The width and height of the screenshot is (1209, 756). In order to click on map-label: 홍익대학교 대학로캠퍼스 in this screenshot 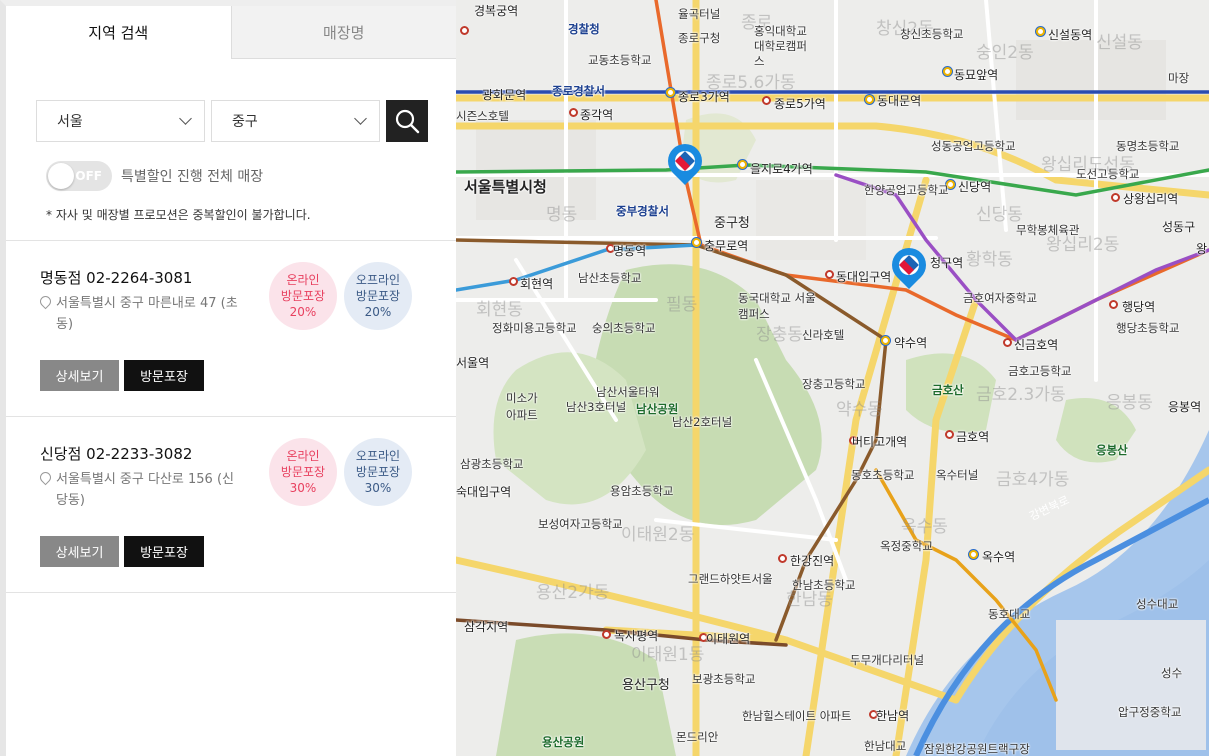, I will do `click(780, 46)`.